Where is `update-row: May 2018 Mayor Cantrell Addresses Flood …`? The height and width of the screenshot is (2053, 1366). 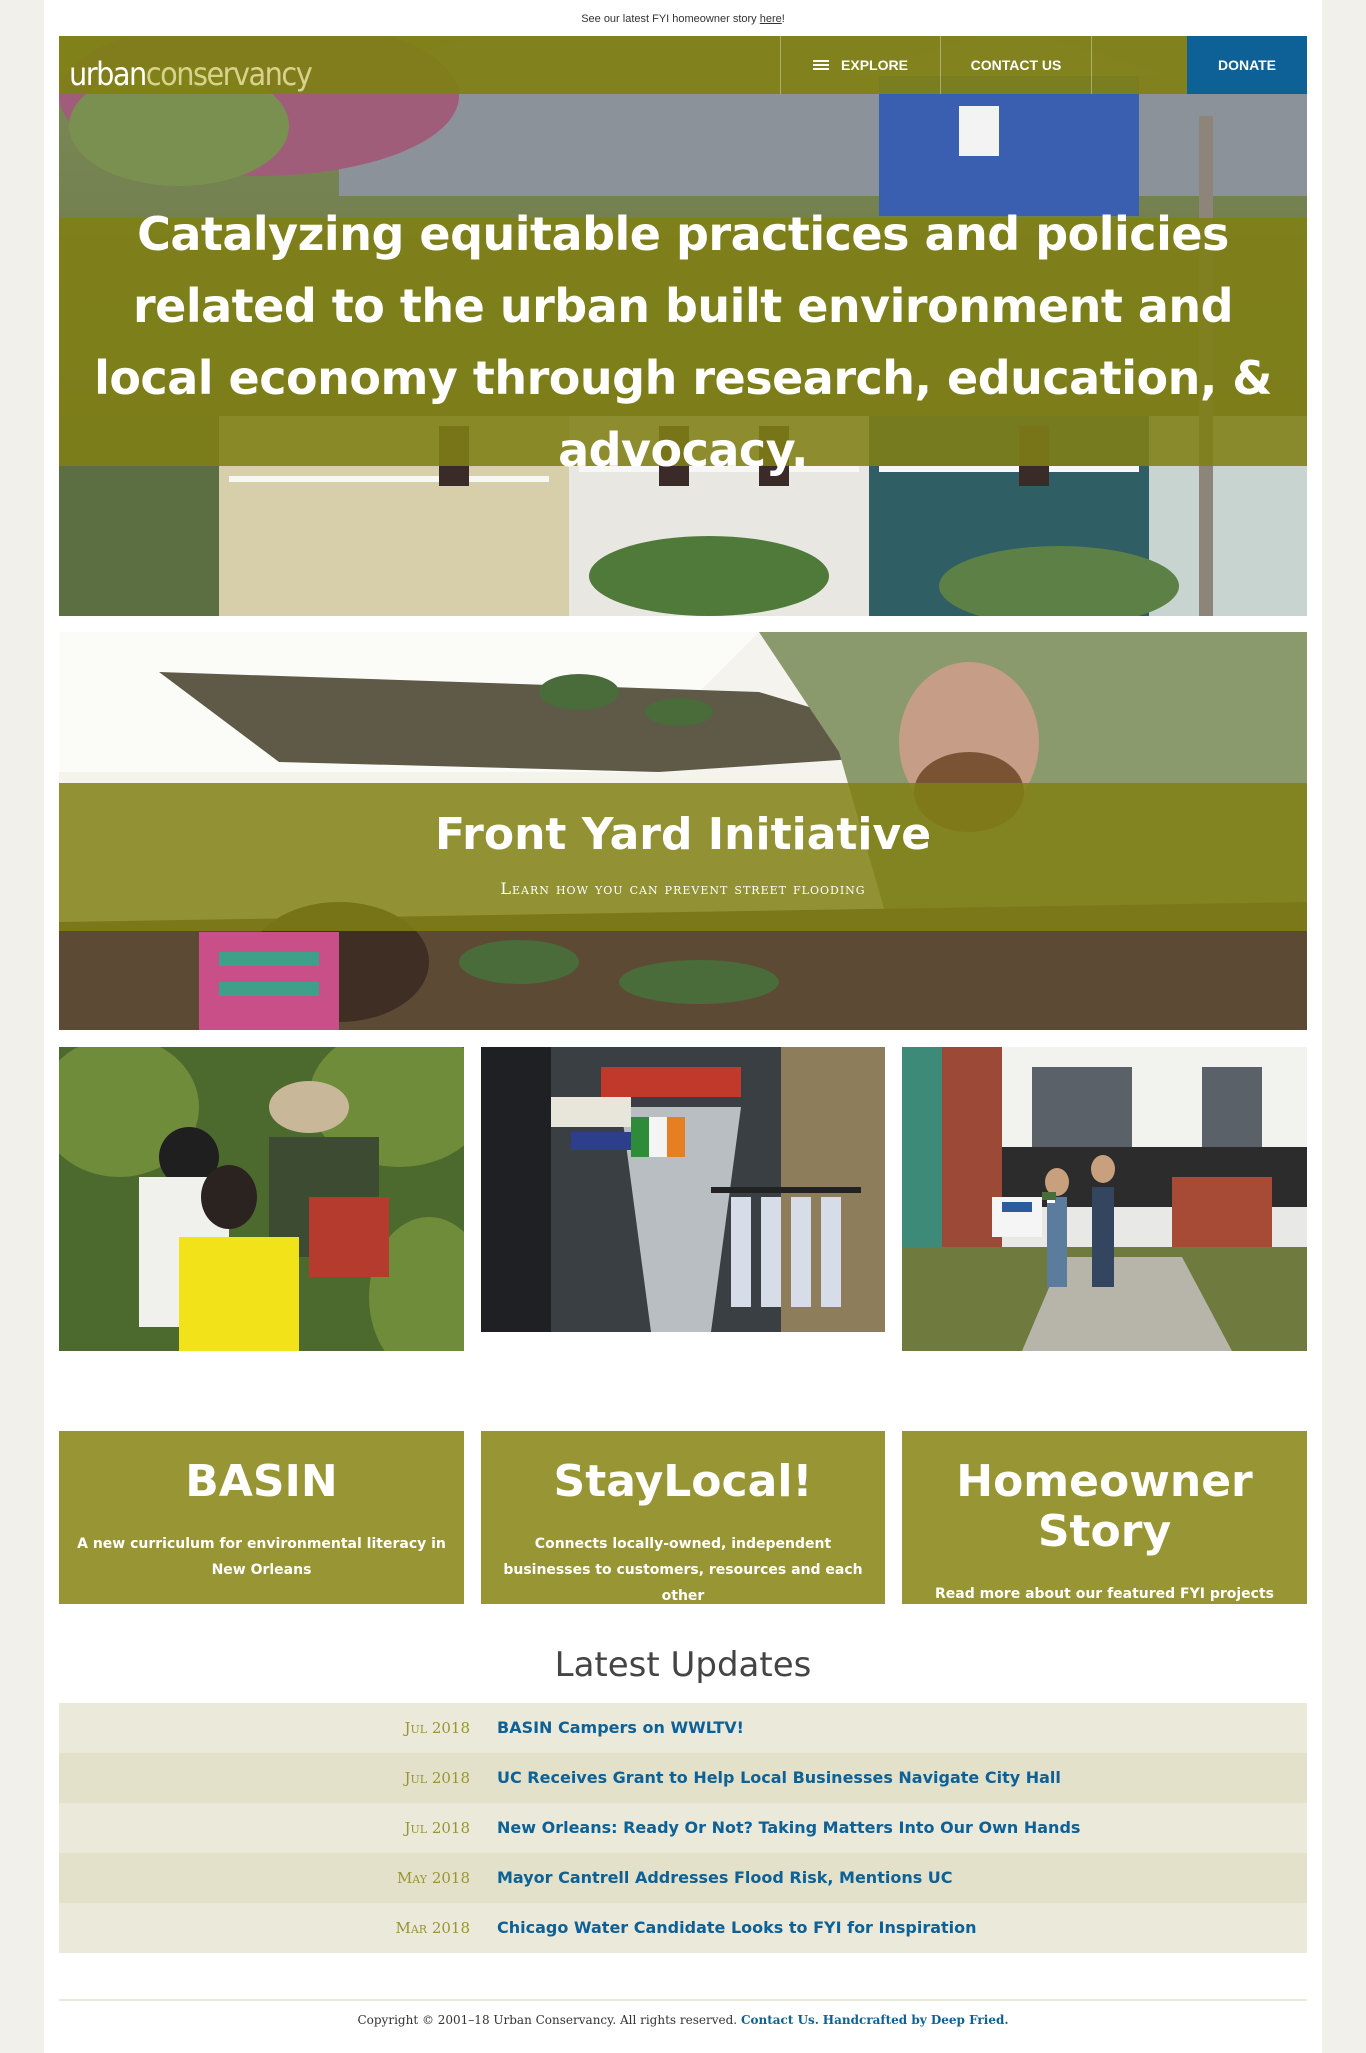 update-row: May 2018 Mayor Cantrell Addresses Flood … is located at coordinates (683, 1878).